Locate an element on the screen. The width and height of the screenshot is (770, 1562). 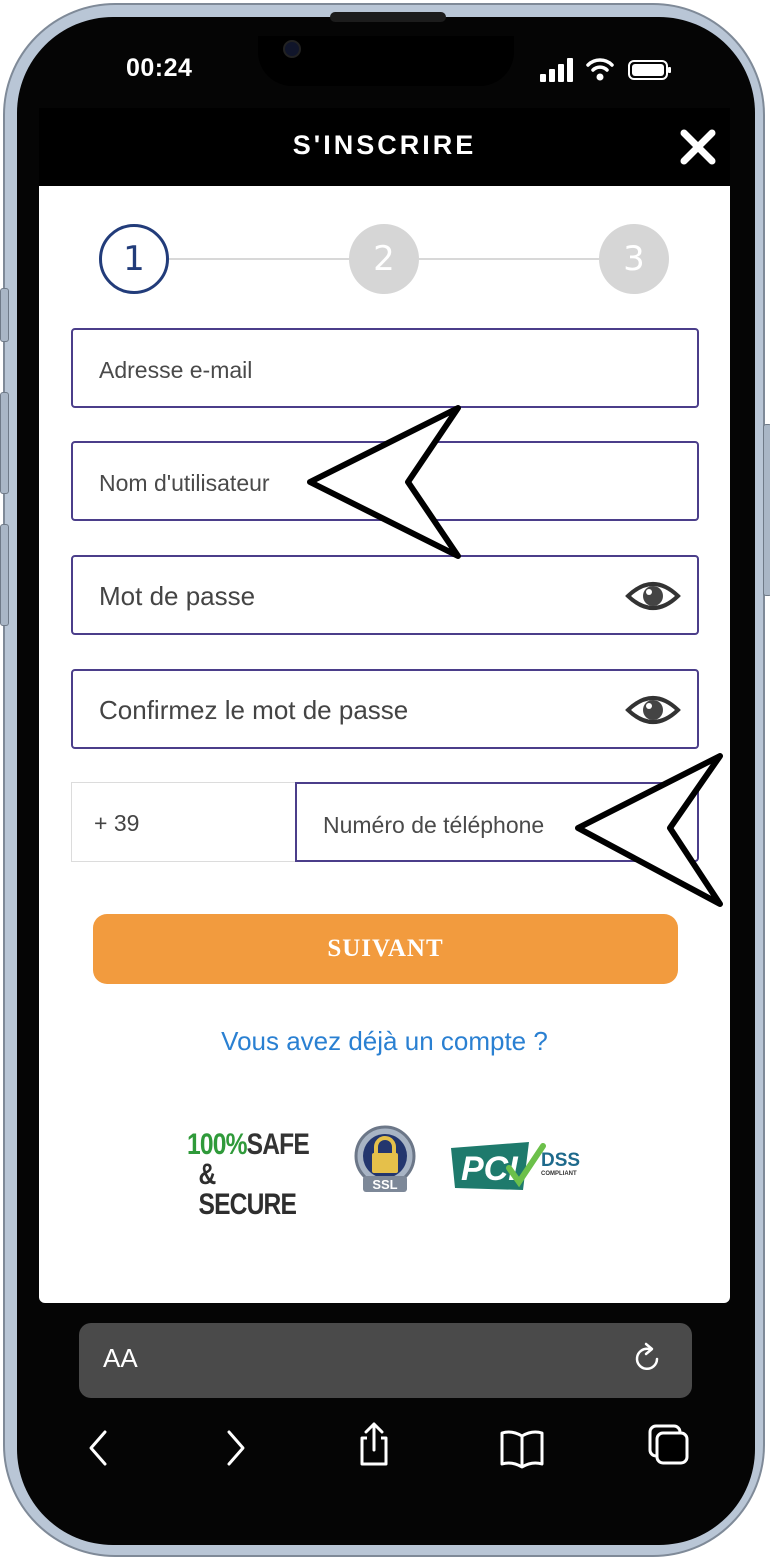
safe-badge-percent: 100% is located at coordinates (217, 1144).